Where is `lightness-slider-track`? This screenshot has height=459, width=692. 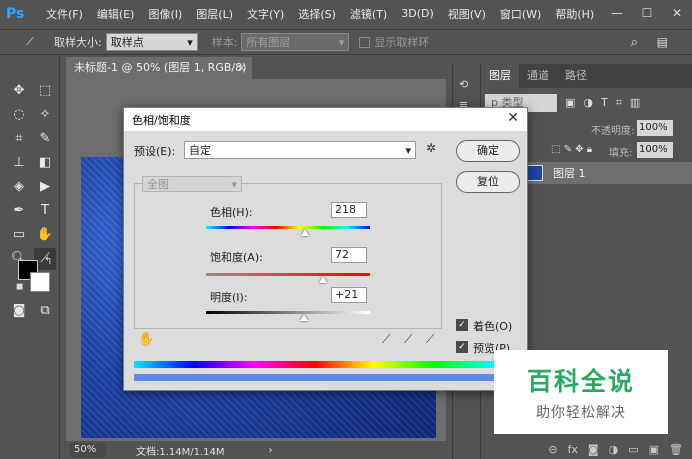 lightness-slider-track is located at coordinates (288, 312).